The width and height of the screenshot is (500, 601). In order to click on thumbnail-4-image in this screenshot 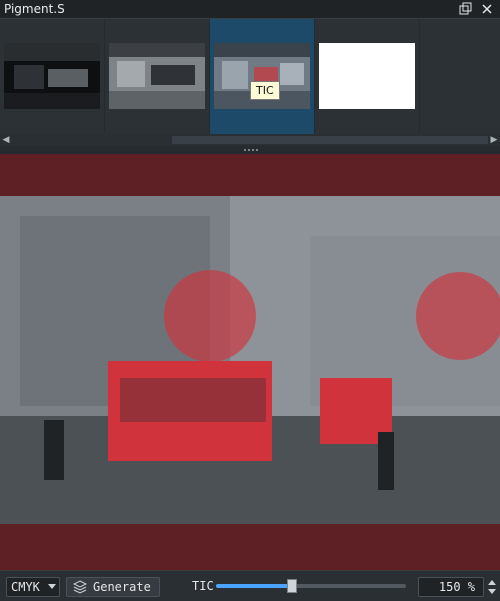, I will do `click(367, 76)`.